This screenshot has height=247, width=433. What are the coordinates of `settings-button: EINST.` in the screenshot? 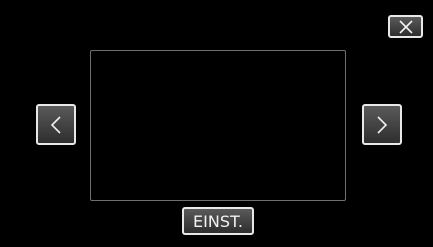 It's located at (218, 221).